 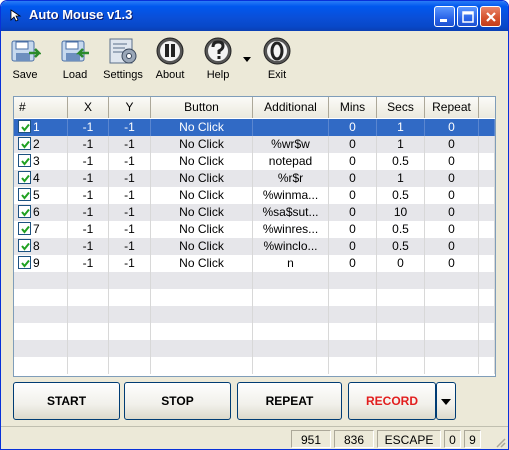 I want to click on maximize-button, so click(x=467, y=16).